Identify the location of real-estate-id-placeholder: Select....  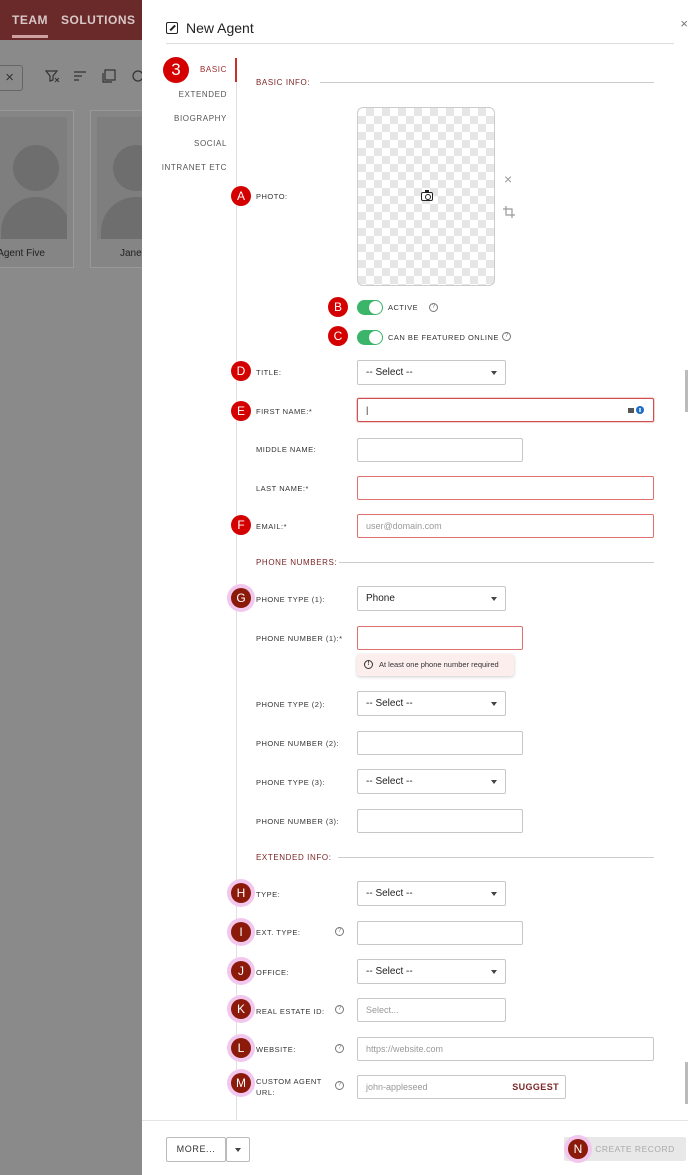
(382, 1010).